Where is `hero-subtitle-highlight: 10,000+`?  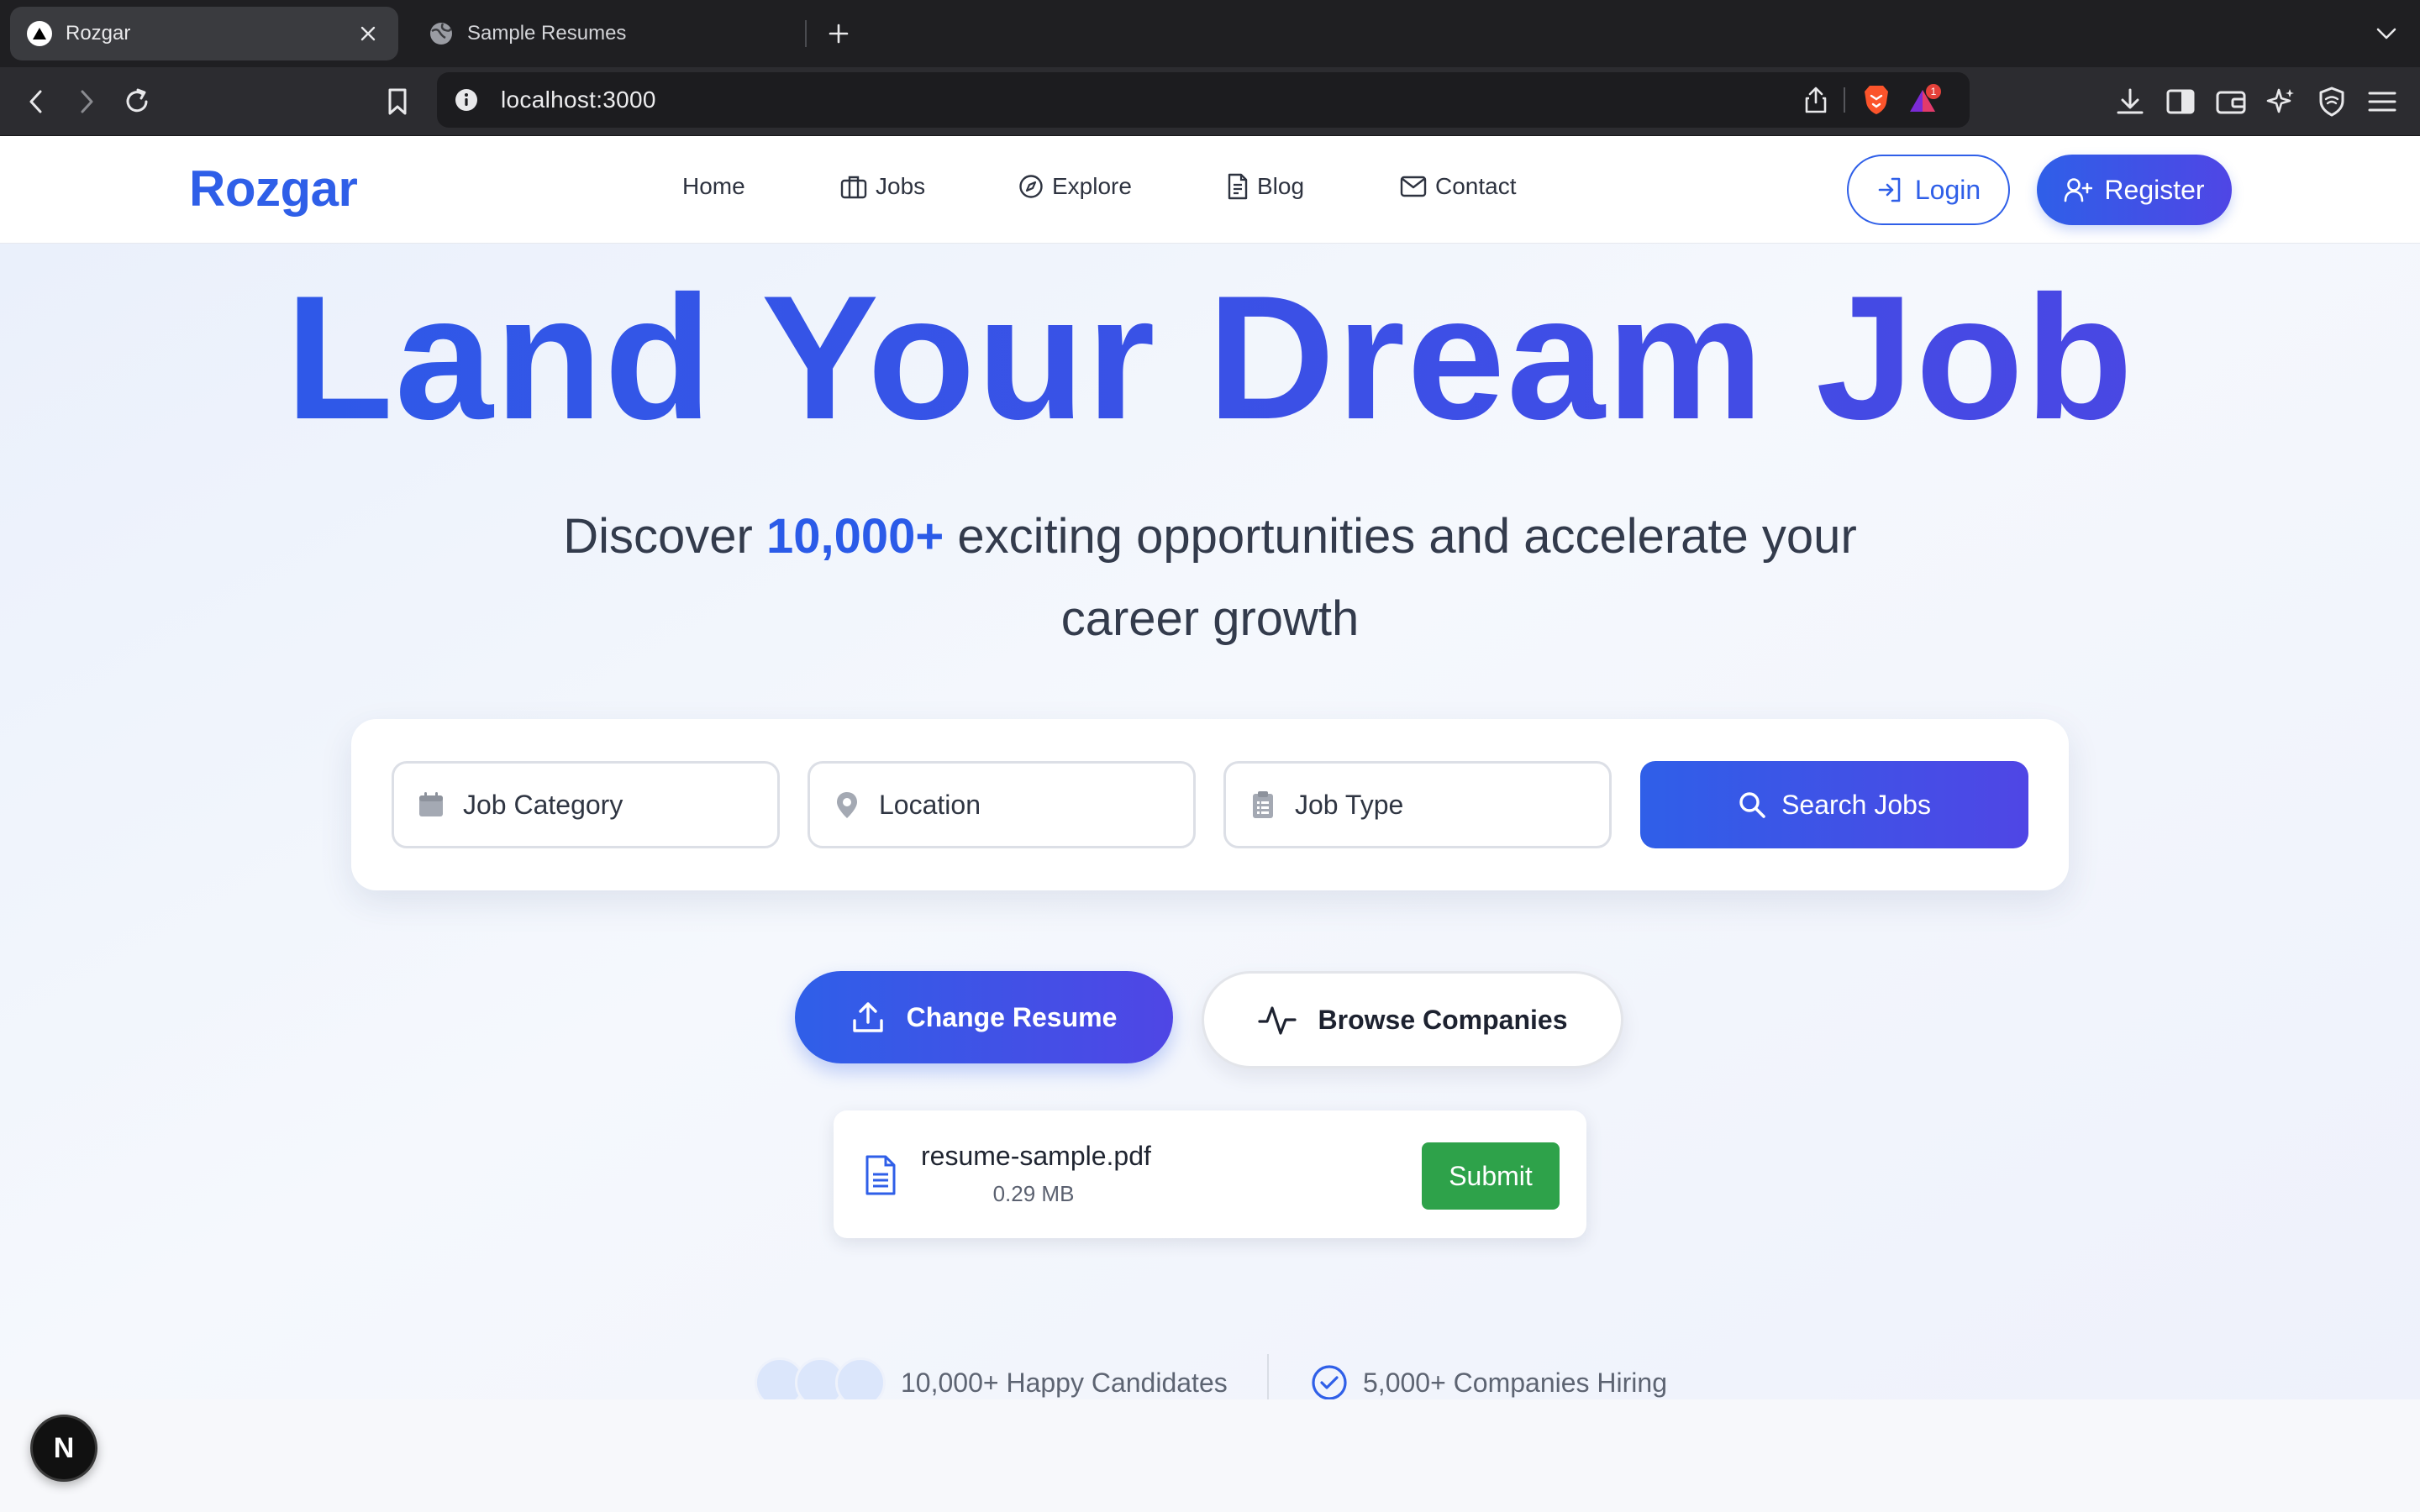
hero-subtitle-highlight: 10,000+ is located at coordinates (855, 536).